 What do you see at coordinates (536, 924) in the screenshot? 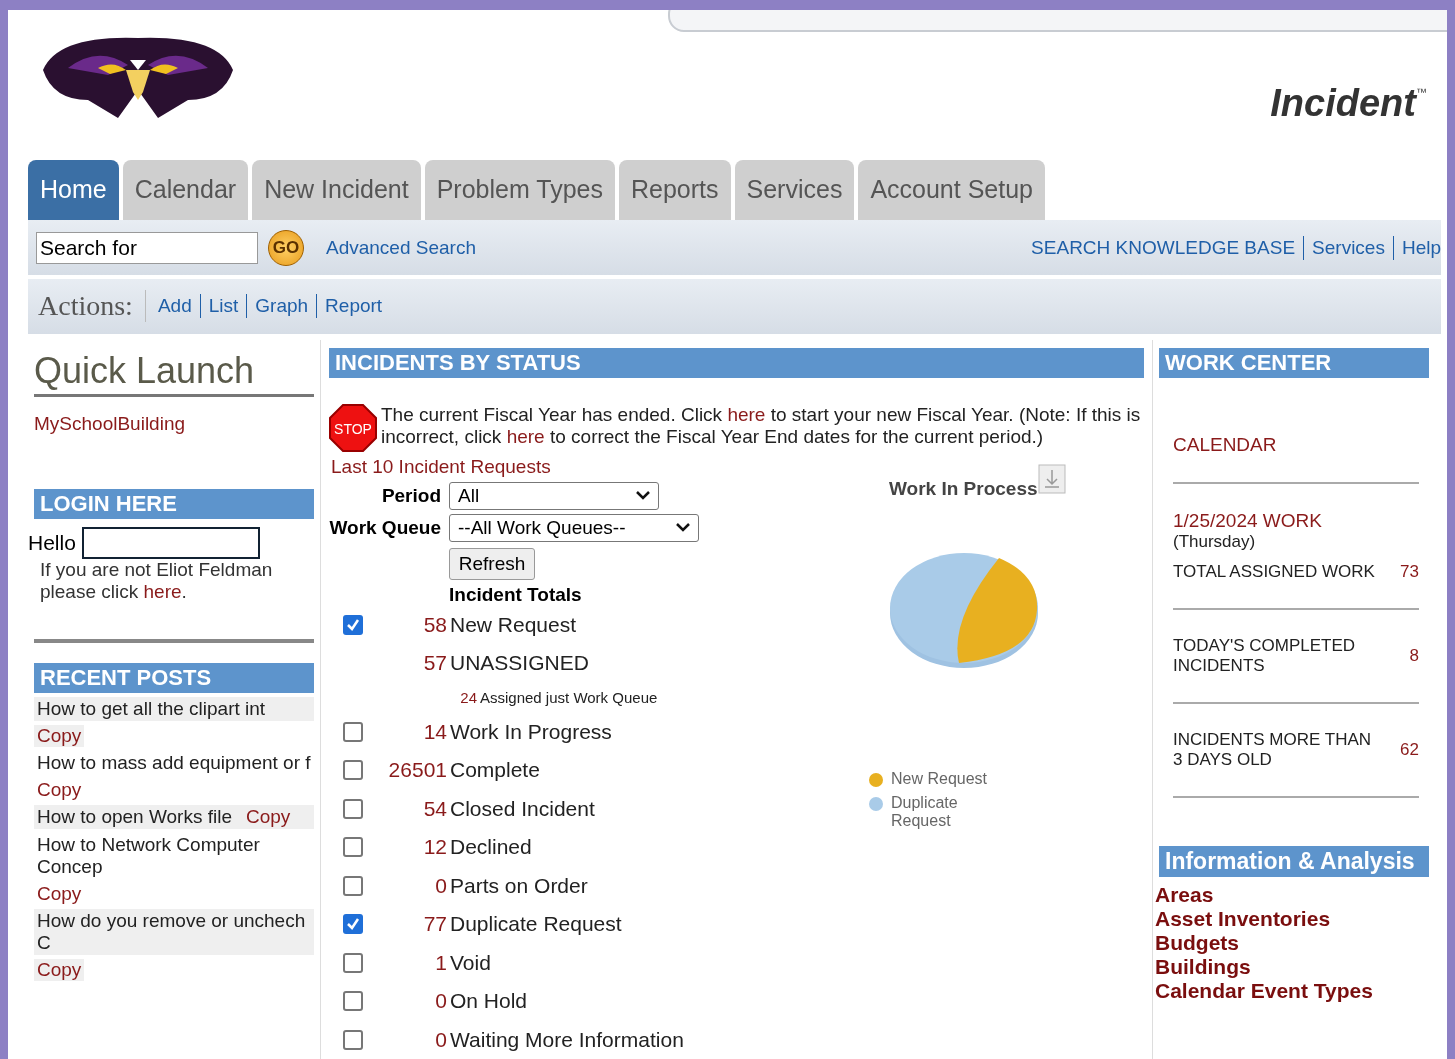
I see `status-label: Duplicate Request` at bounding box center [536, 924].